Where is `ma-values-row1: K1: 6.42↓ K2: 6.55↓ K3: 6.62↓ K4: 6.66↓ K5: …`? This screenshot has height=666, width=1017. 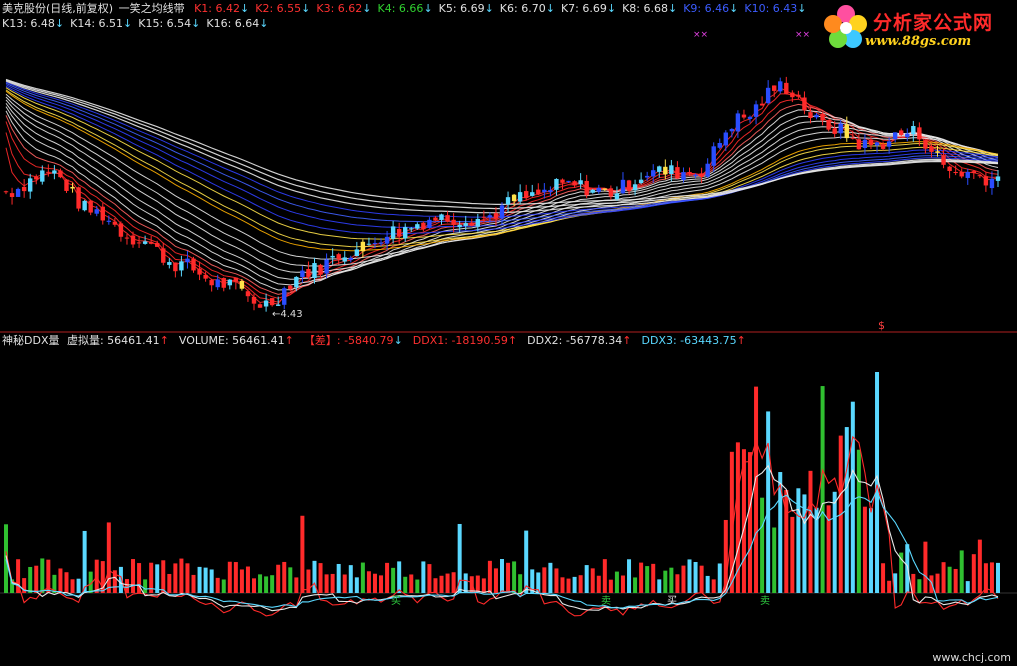 ma-values-row1: K1: 6.42↓ K2: 6.55↓ K3: 6.62↓ K4: 6.66↓ K5: … is located at coordinates (503, 8).